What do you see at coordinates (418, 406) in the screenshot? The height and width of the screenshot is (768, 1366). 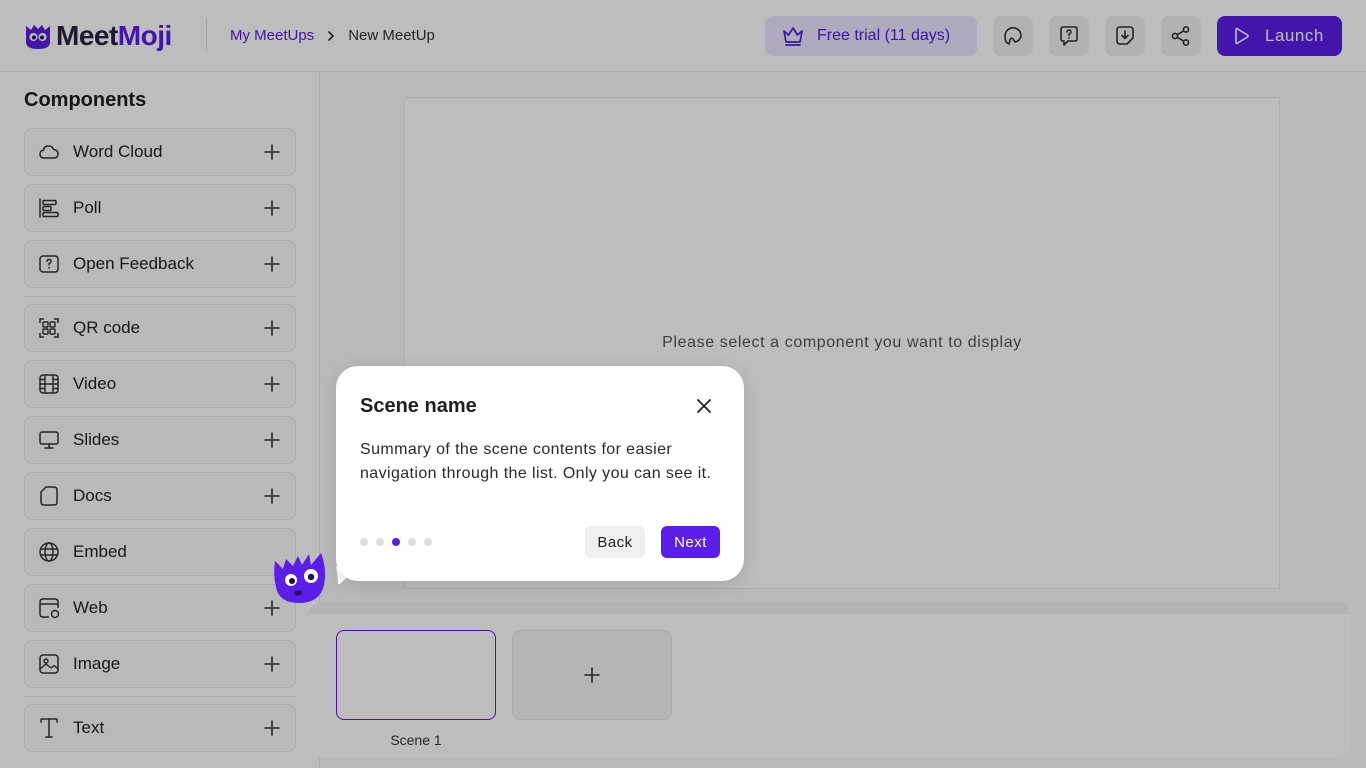 I see `tooltip-title: Scene name` at bounding box center [418, 406].